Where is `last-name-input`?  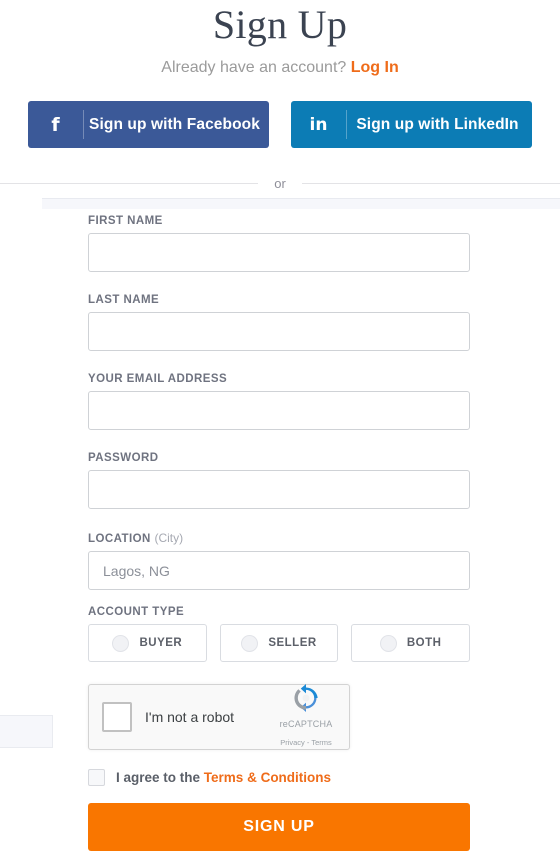
last-name-input is located at coordinates (279, 331).